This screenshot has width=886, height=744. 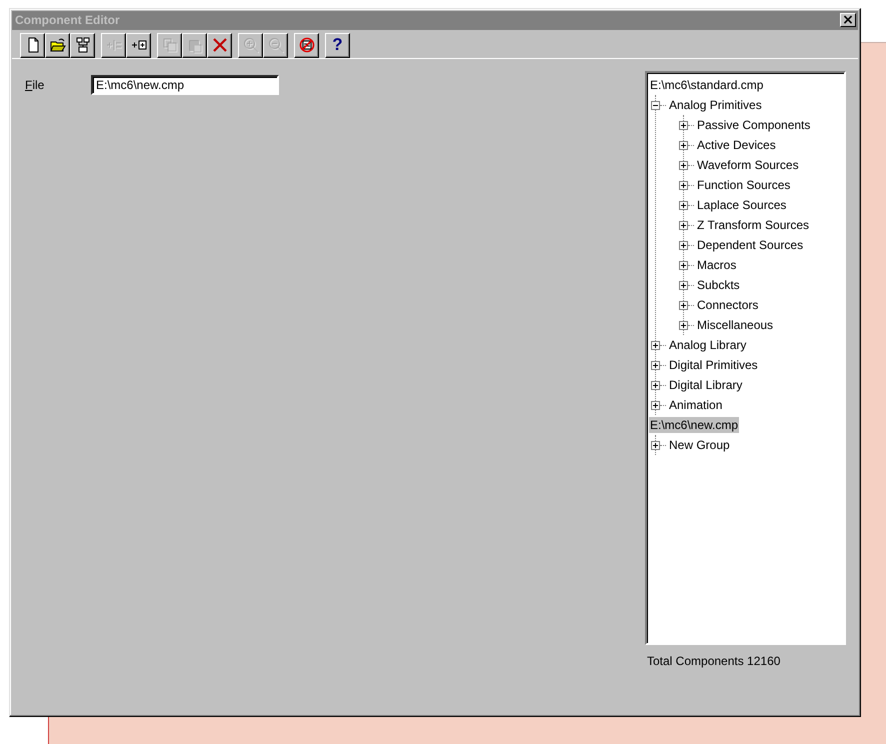 What do you see at coordinates (742, 205) in the screenshot?
I see `tree-item: Laplace Sources` at bounding box center [742, 205].